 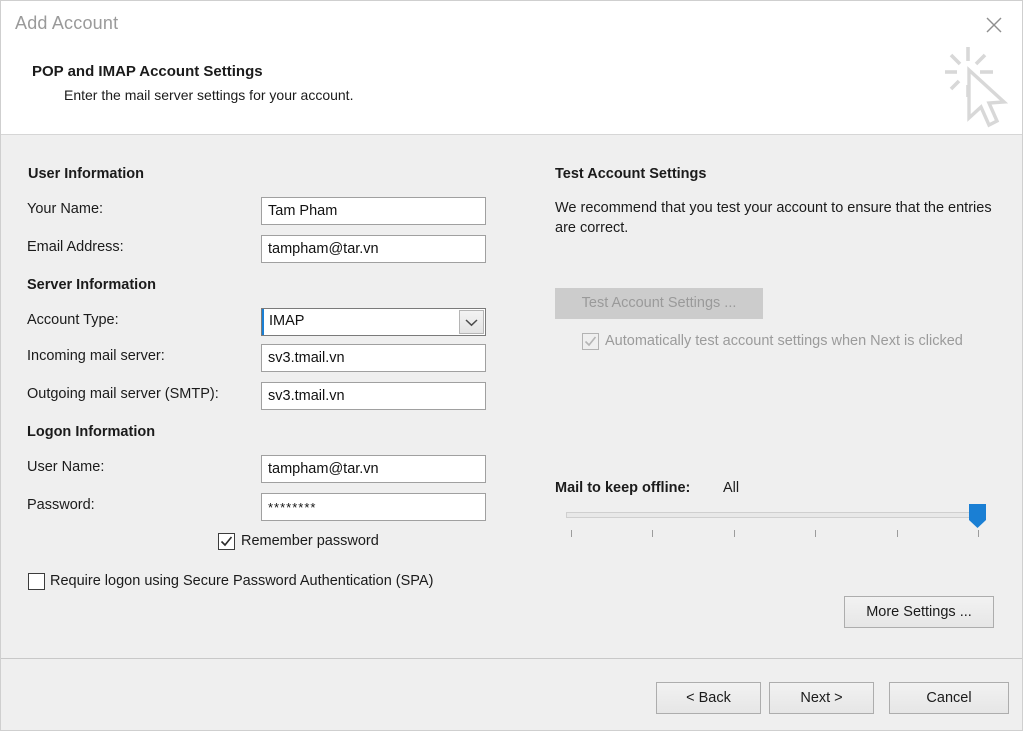 I want to click on account-type-dropdown-button, so click(x=471, y=322).